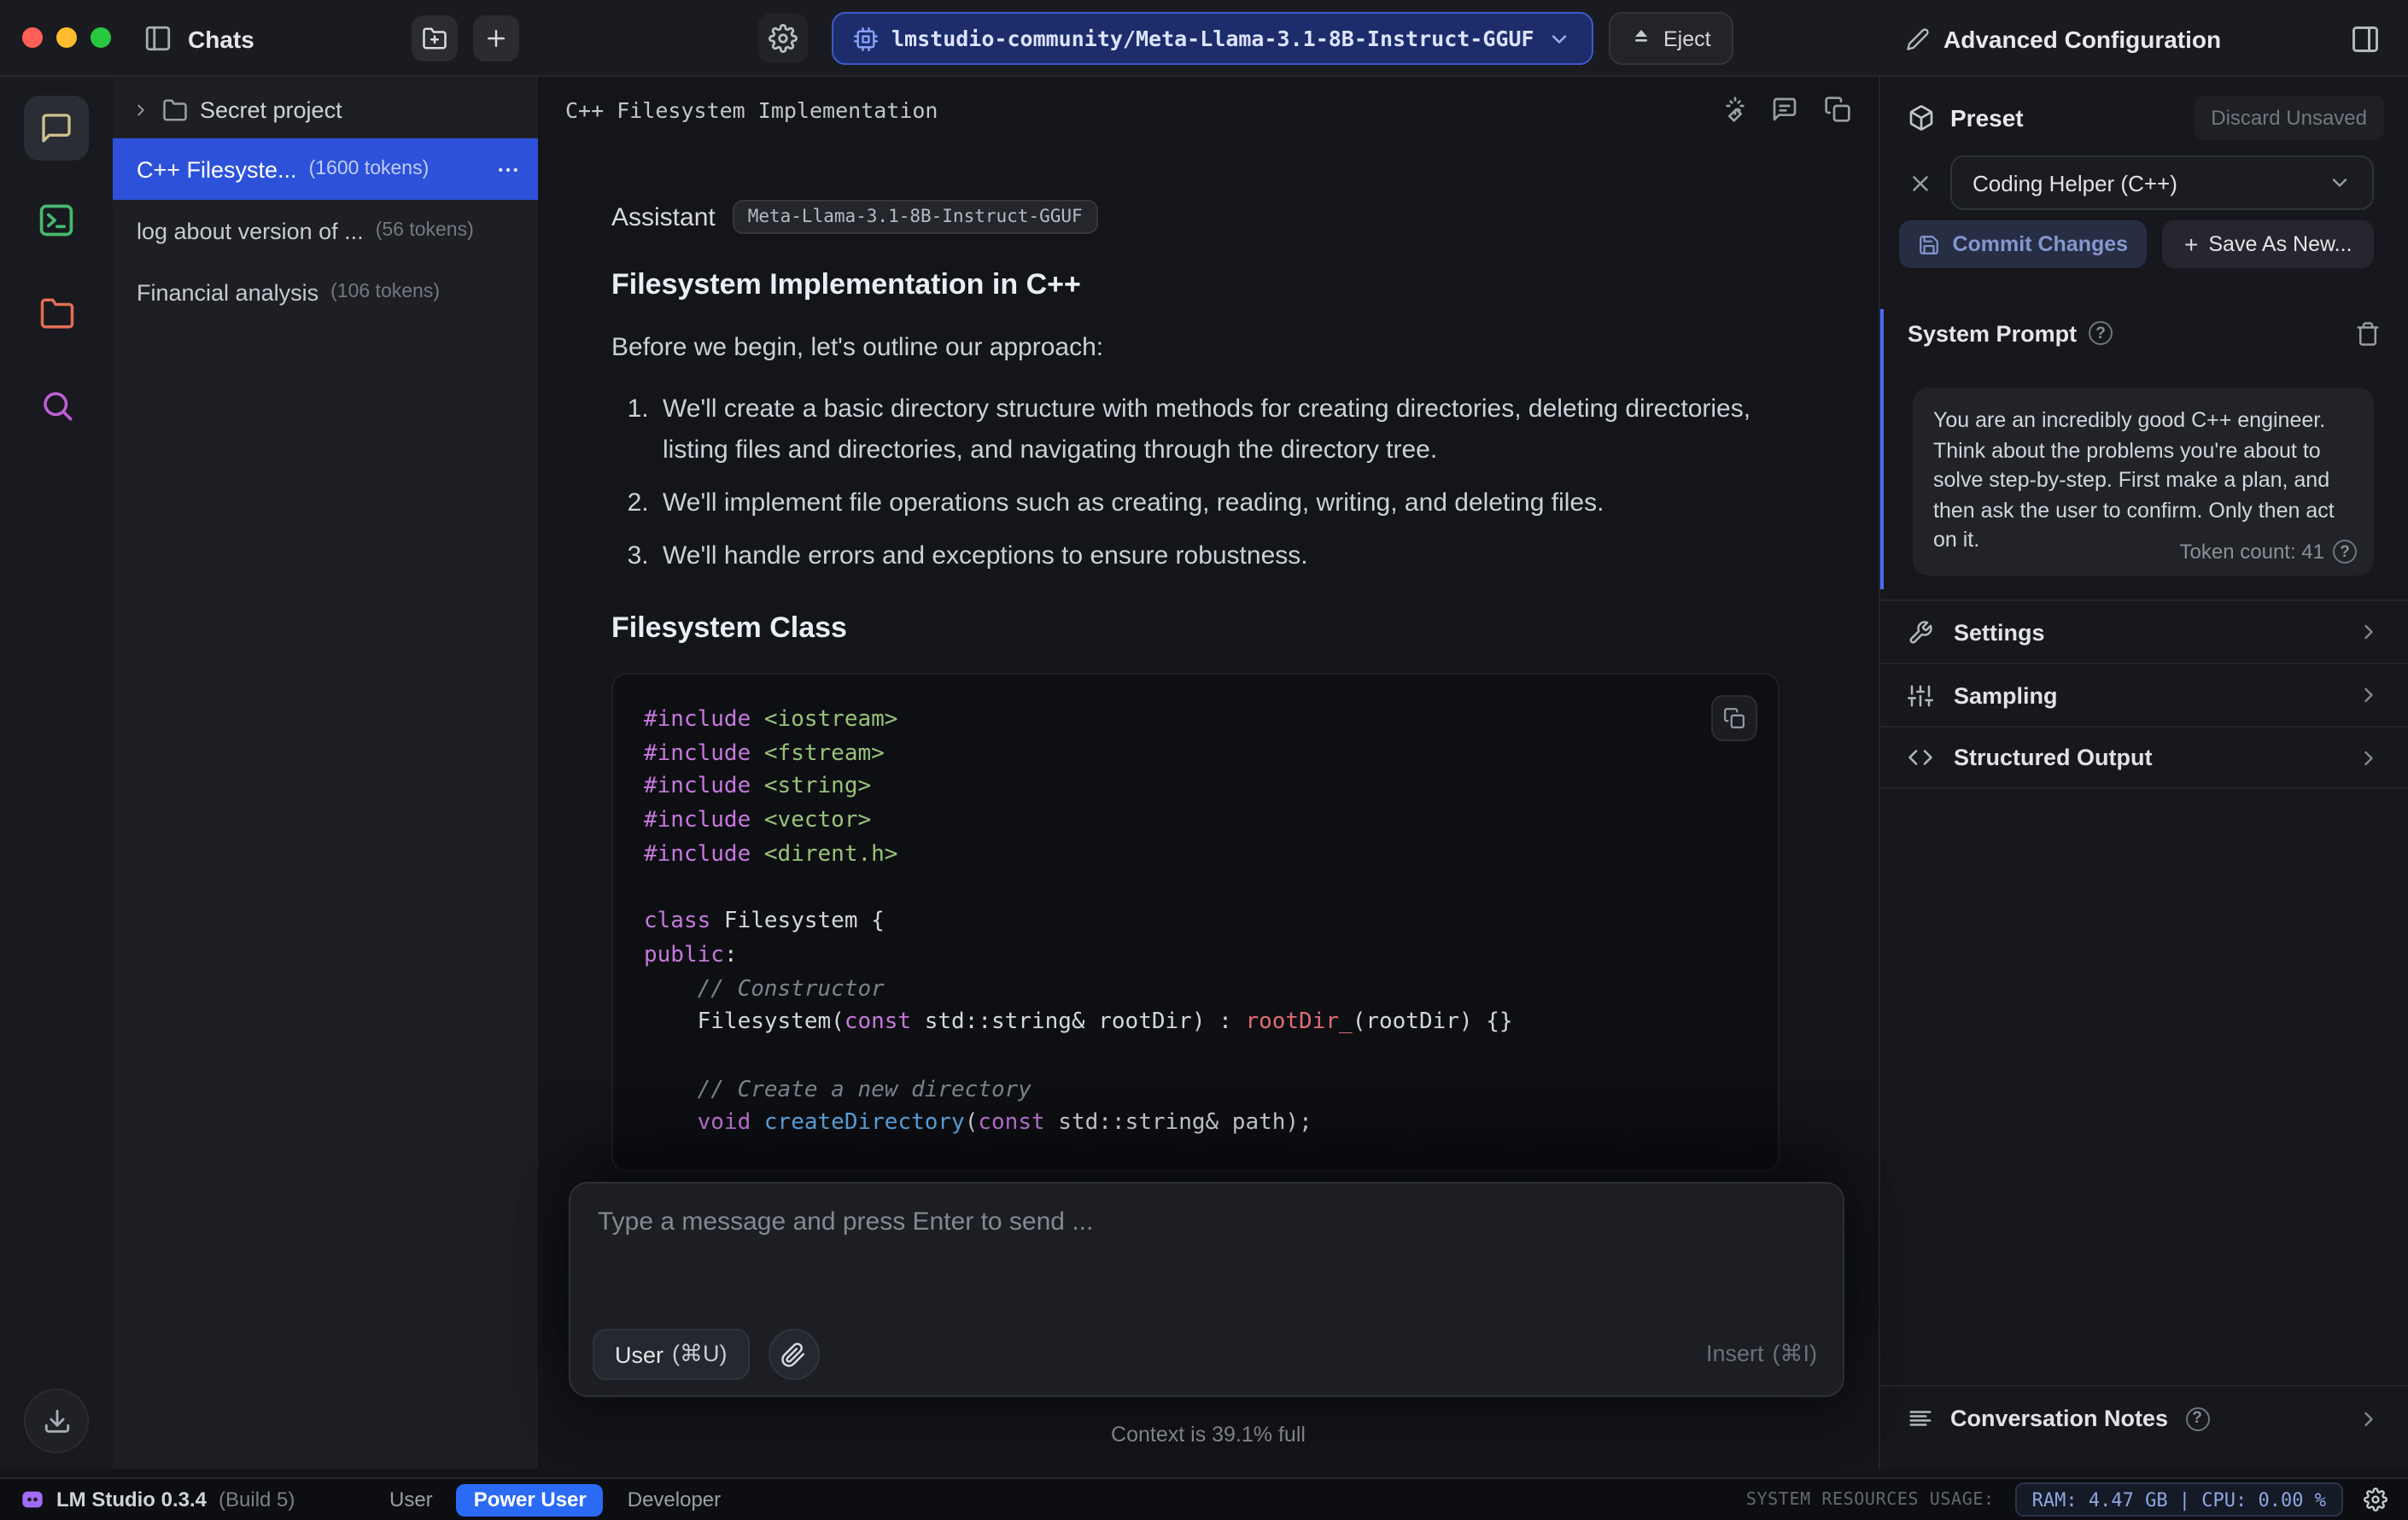  What do you see at coordinates (663, 216) in the screenshot?
I see `assistant-label: Assistant` at bounding box center [663, 216].